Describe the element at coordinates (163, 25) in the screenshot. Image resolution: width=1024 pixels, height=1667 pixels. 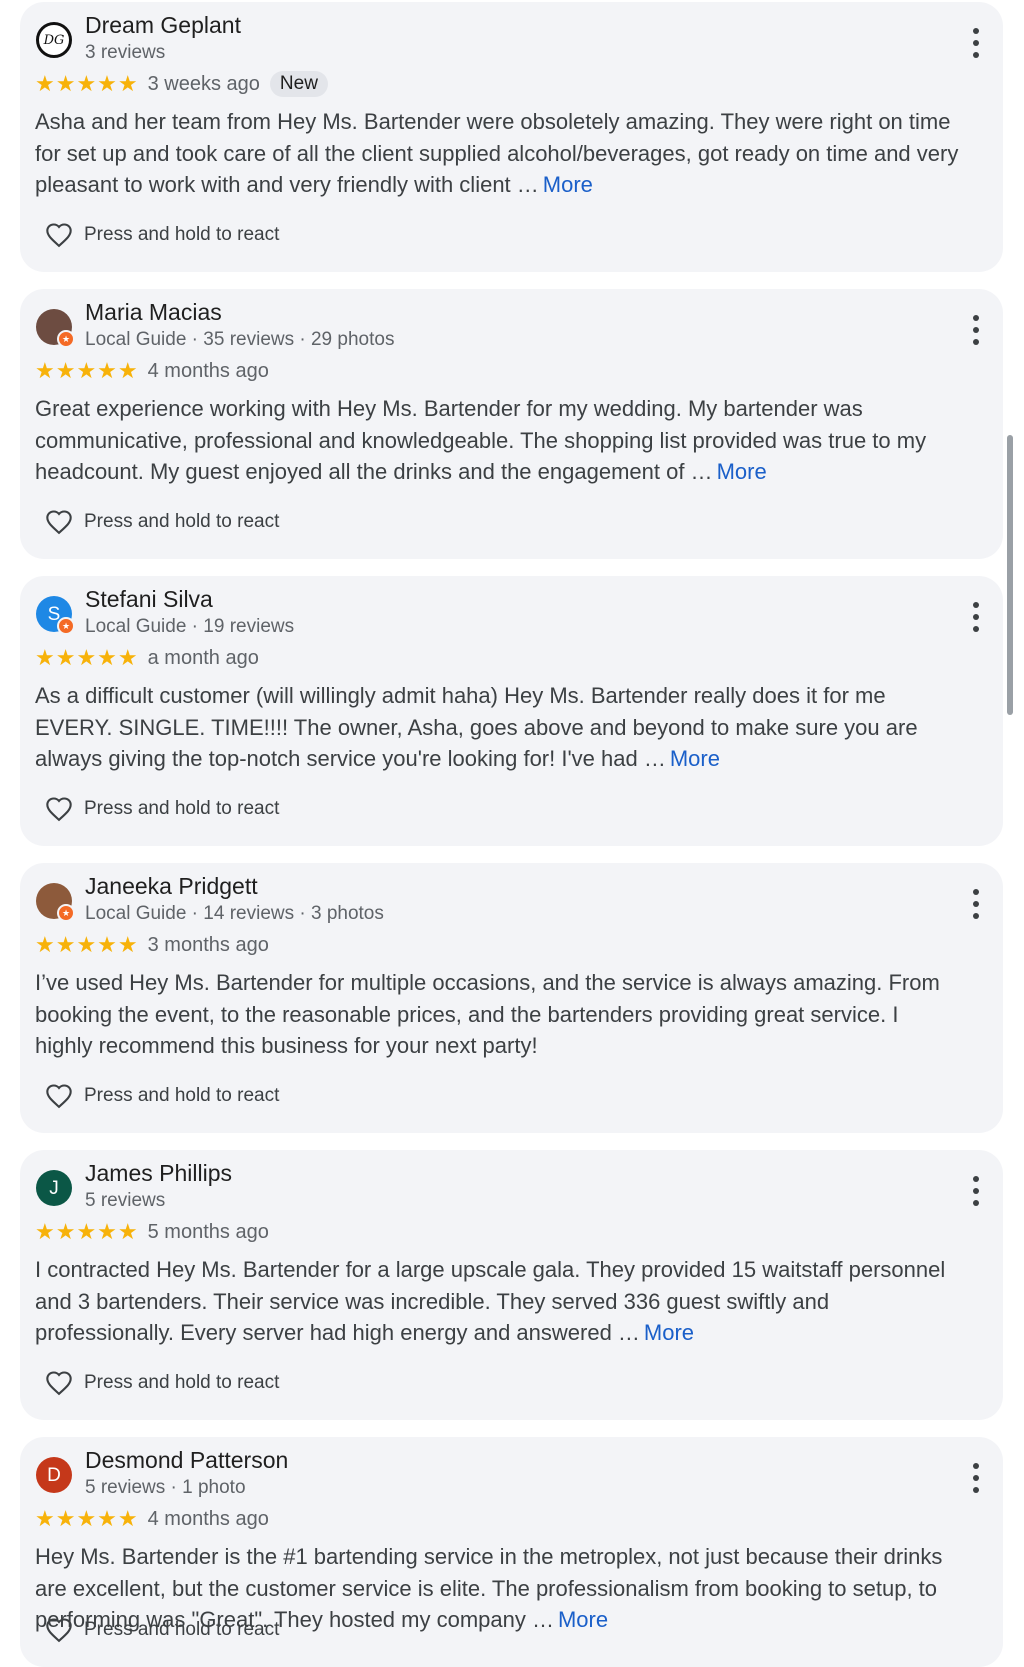
I see `reviewer-name: Dream Geplant` at that location.